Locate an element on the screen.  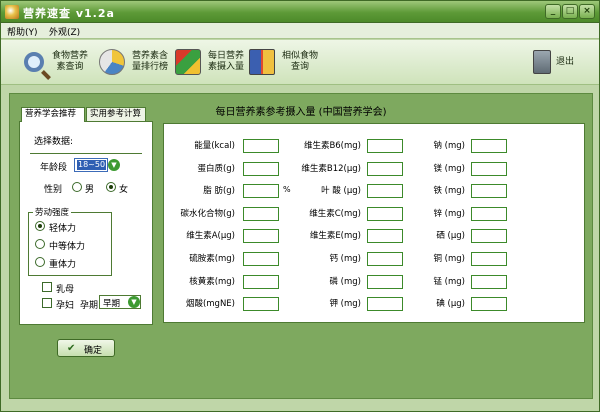
book-icon is located at coordinates (262, 62).